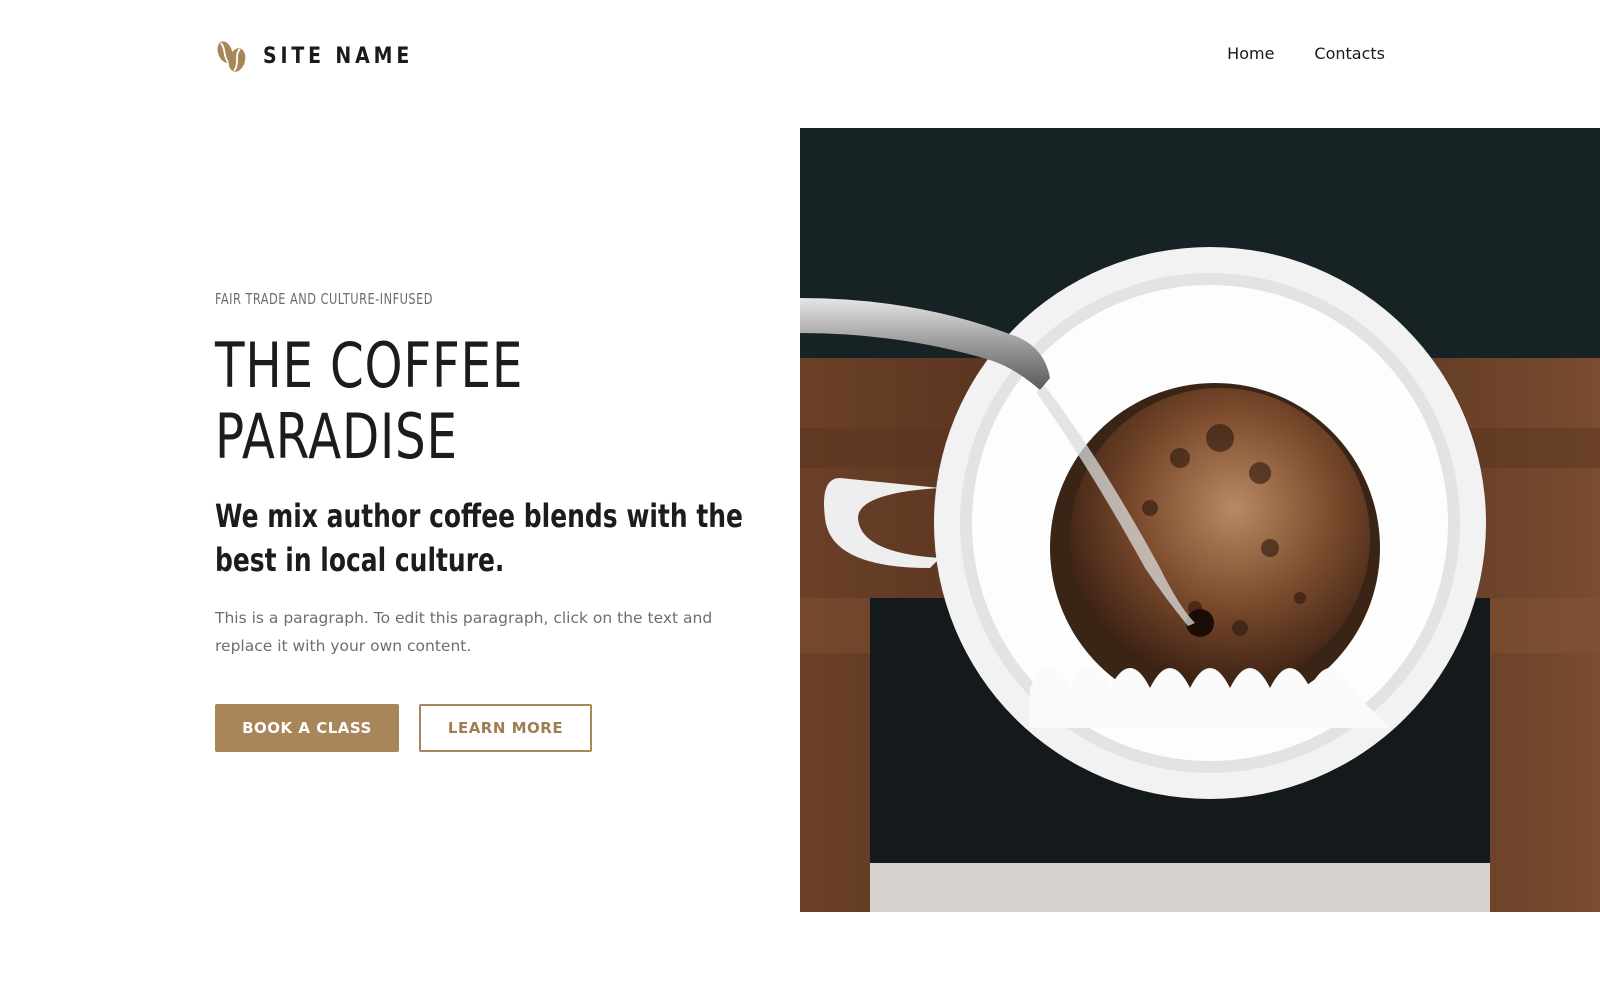 The height and width of the screenshot is (1000, 1600). I want to click on site-header: SITE NAME Home Contacts, so click(800, 56).